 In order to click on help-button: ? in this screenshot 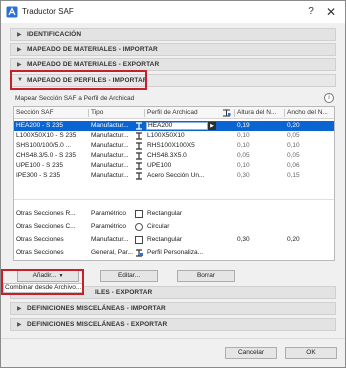, I will do `click(311, 12)`.